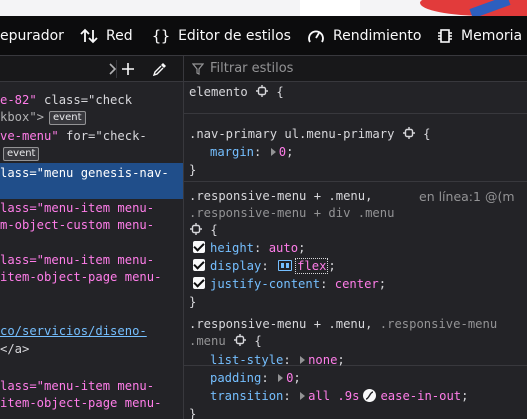 The width and height of the screenshot is (527, 419). What do you see at coordinates (333, 396) in the screenshot?
I see `property-value: all .9s` at bounding box center [333, 396].